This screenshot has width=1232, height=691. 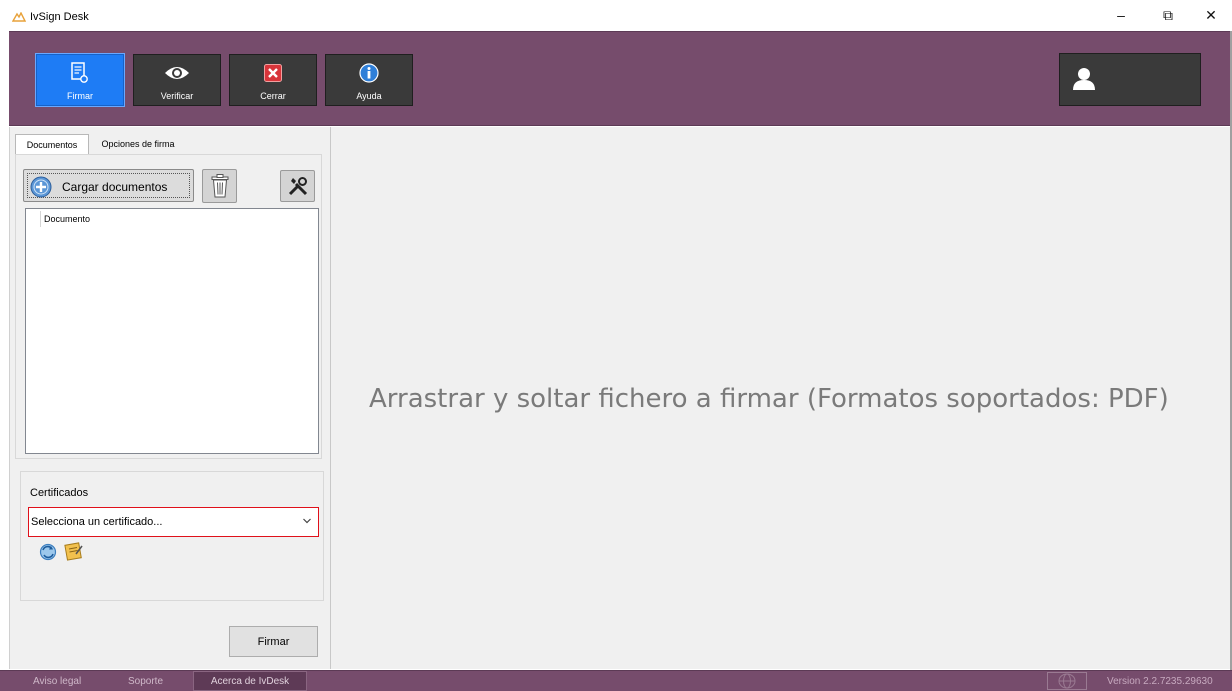 I want to click on tools-icon, so click(x=297, y=186).